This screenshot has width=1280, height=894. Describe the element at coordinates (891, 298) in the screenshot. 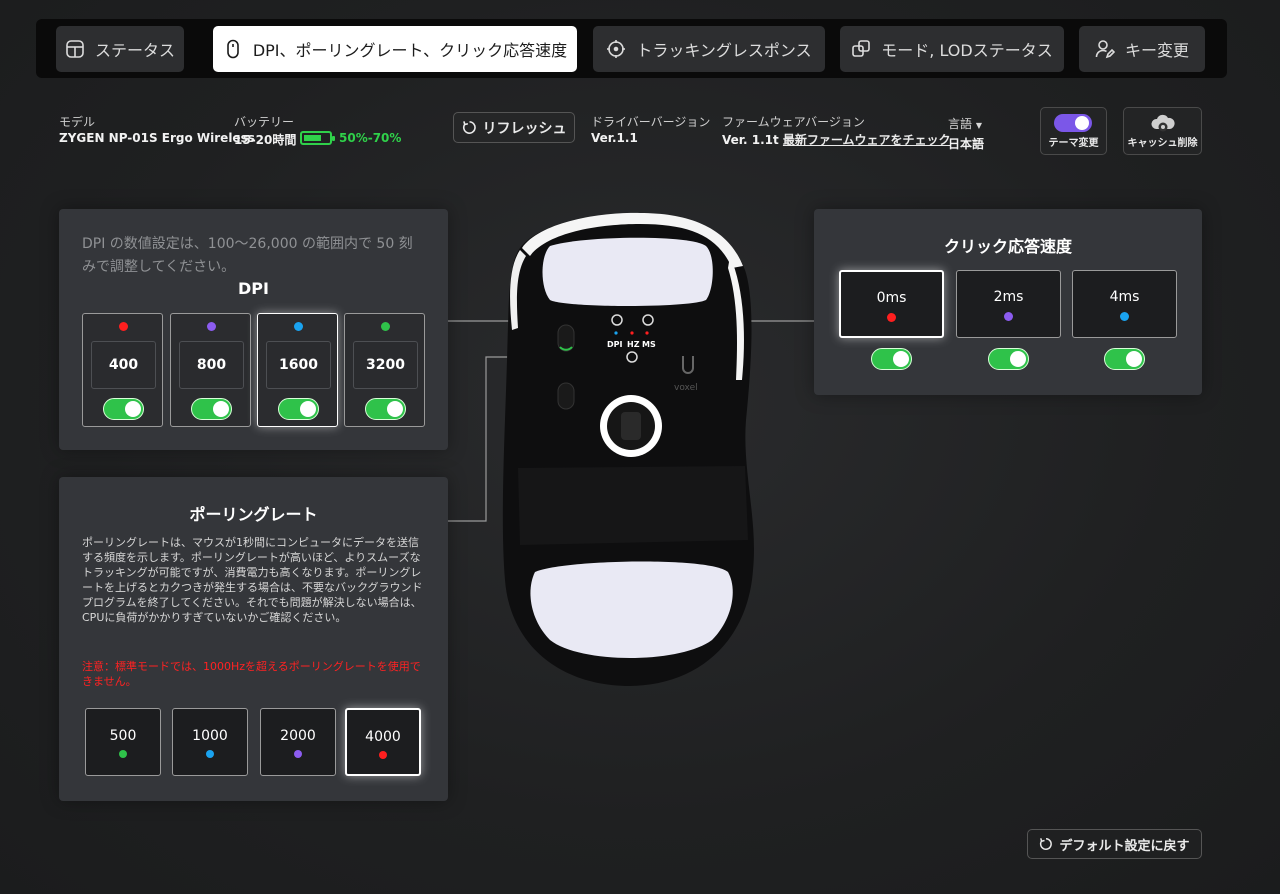

I see `click-response-value: 0ms` at that location.